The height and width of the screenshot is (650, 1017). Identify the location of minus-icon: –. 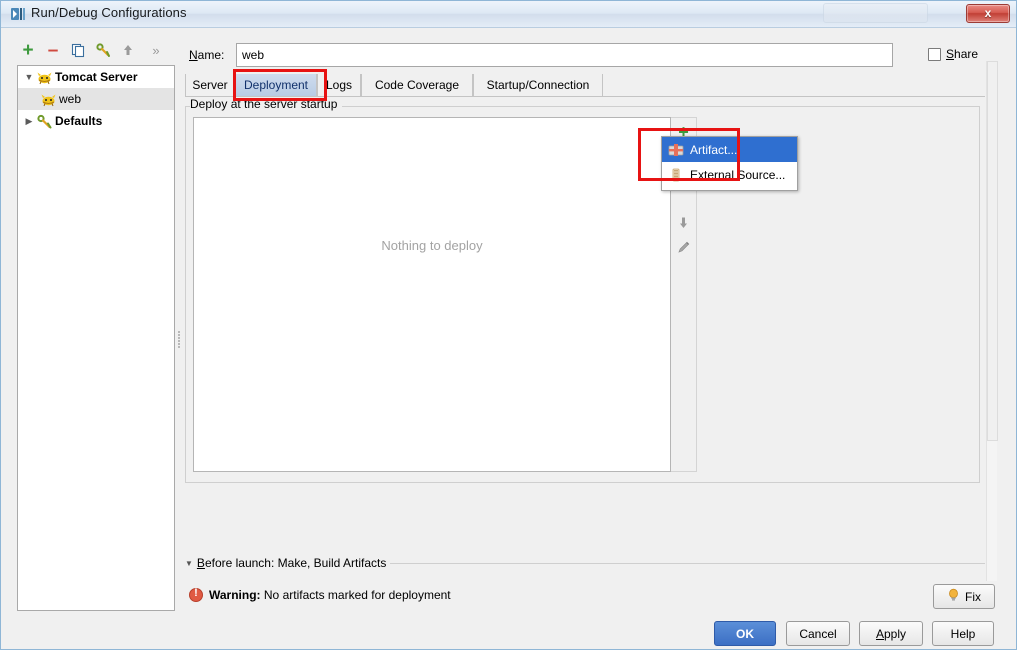
(53, 50).